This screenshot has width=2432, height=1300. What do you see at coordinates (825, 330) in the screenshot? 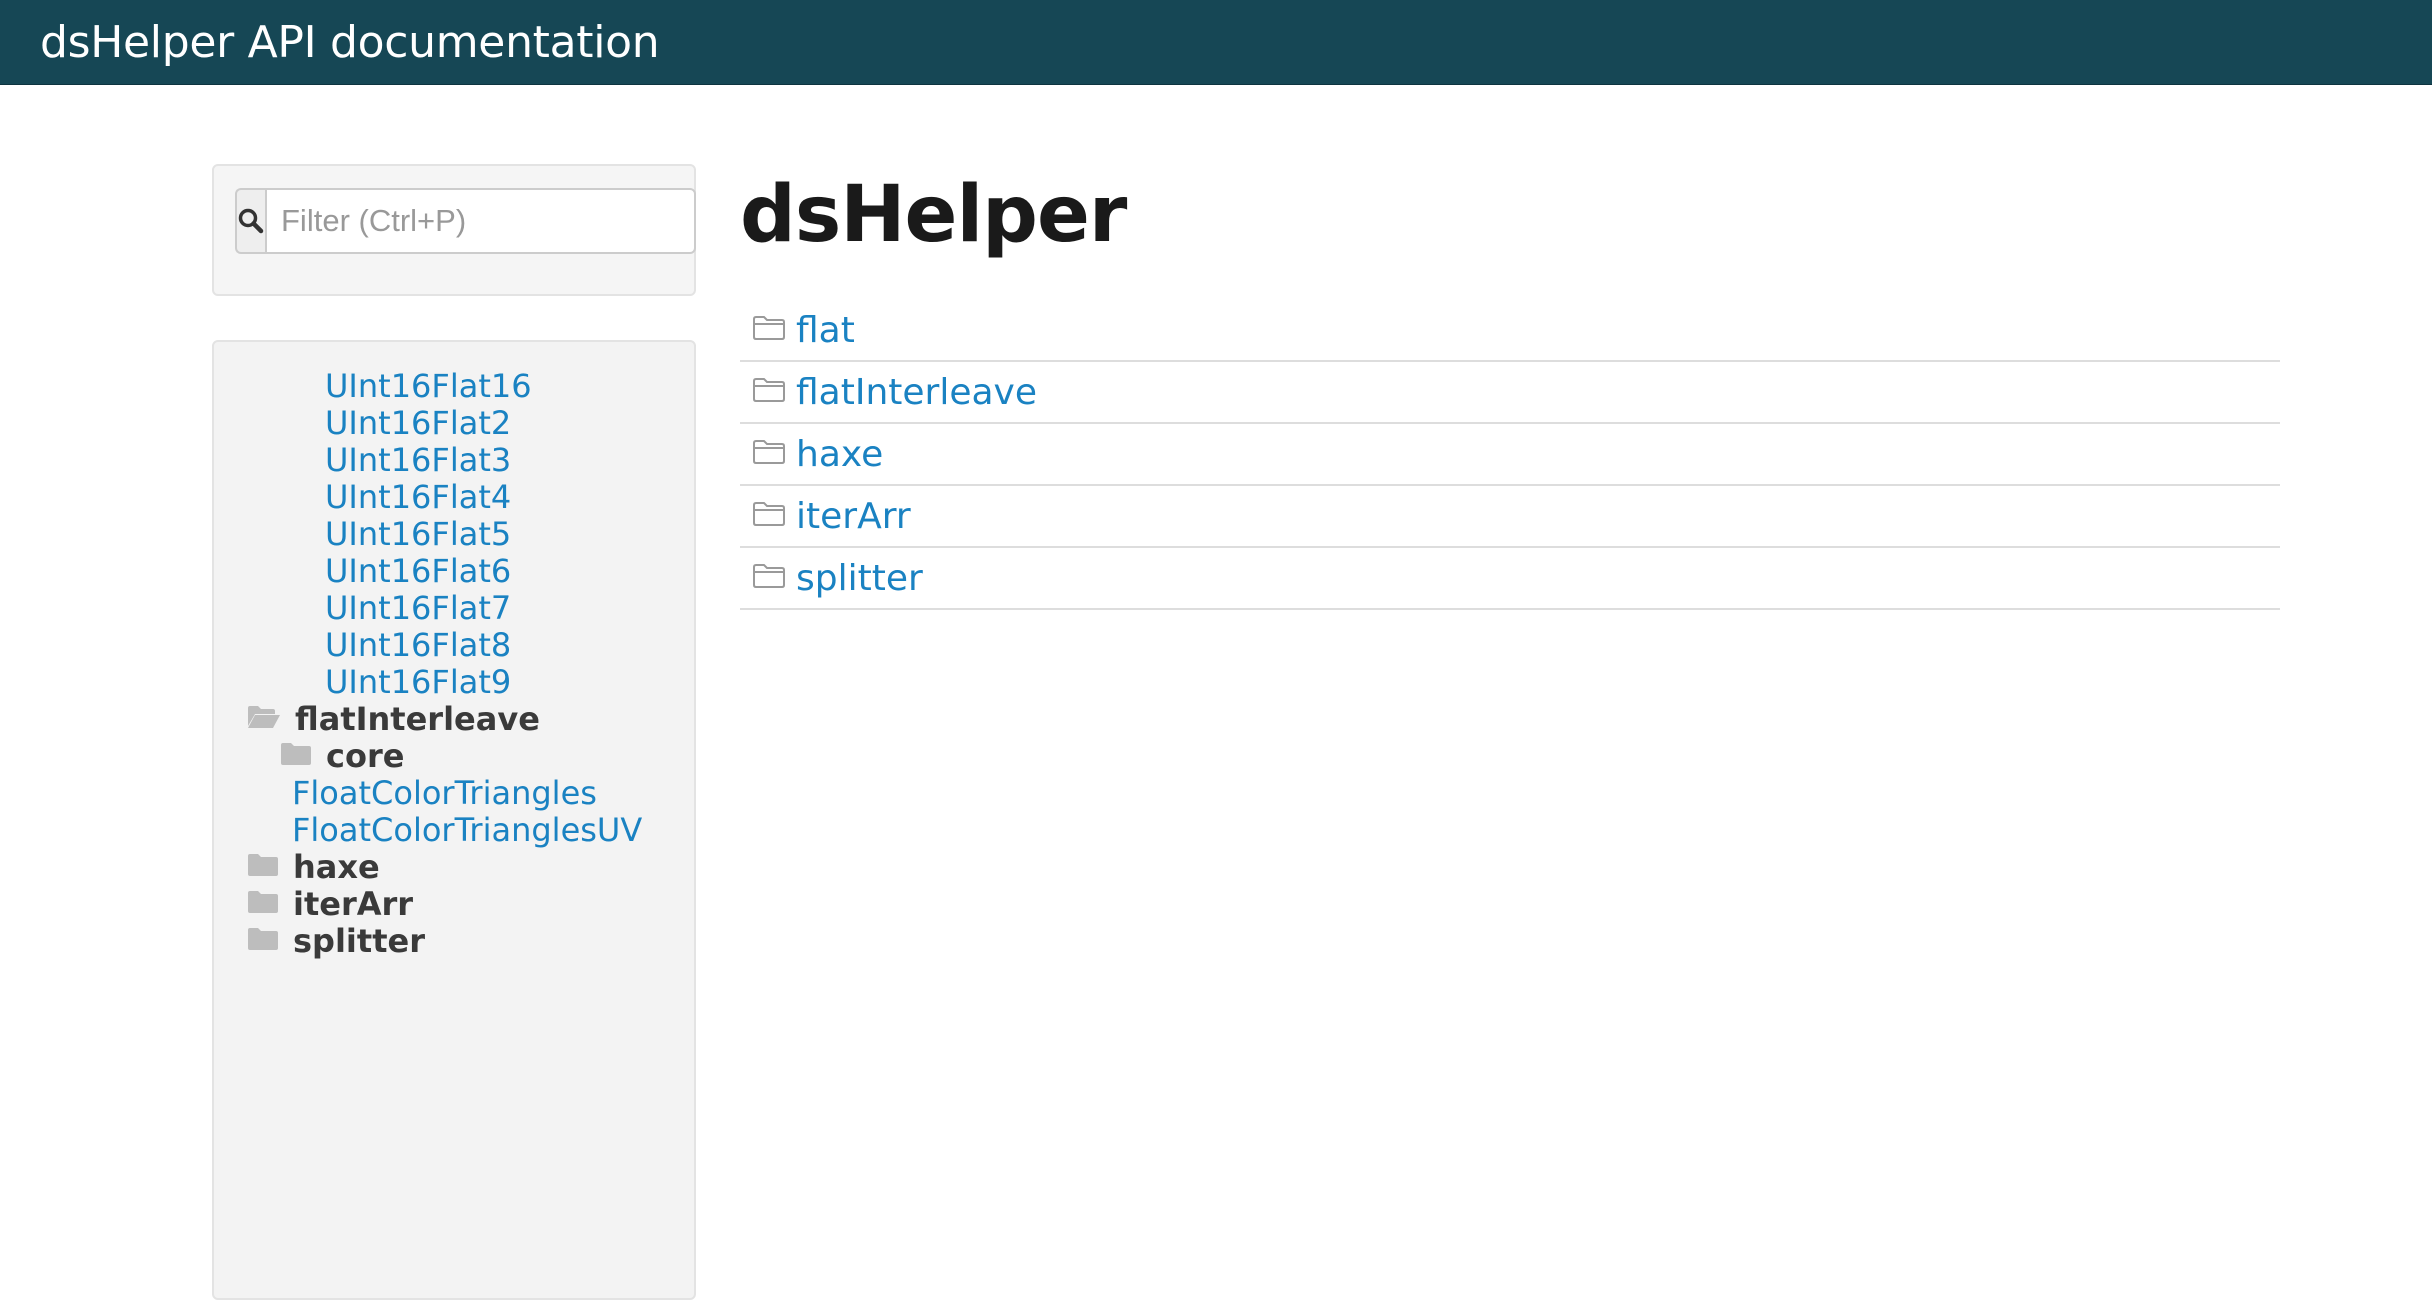
I see `package-link: flat` at bounding box center [825, 330].